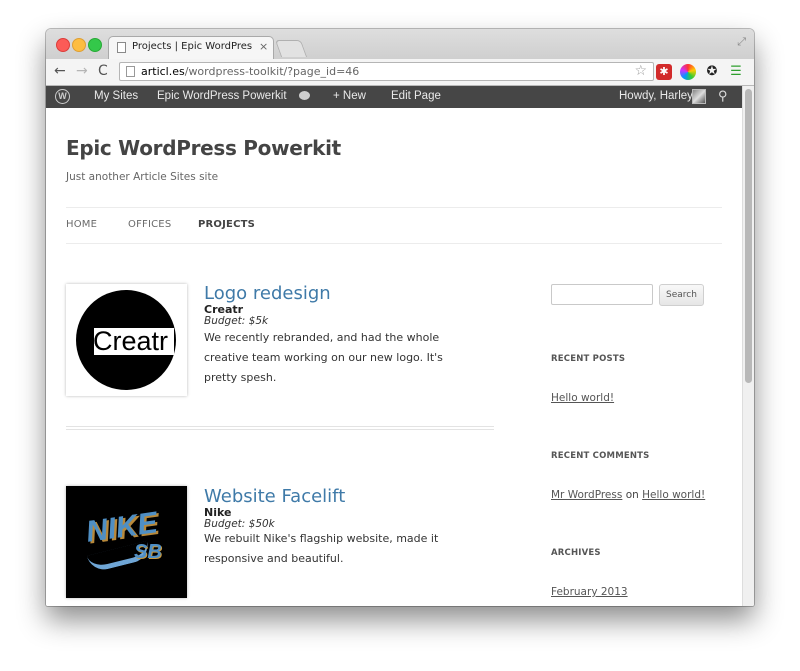 The image size is (800, 671). I want to click on close-window-button, so click(63, 45).